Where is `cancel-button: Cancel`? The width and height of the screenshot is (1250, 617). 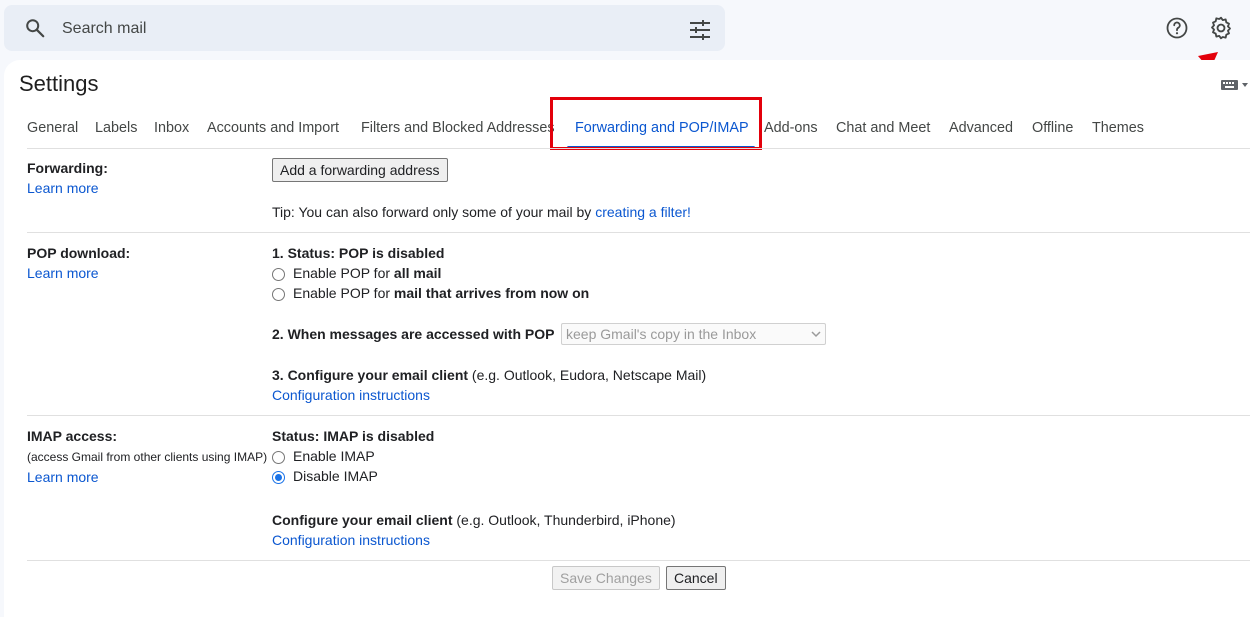
cancel-button: Cancel is located at coordinates (696, 578).